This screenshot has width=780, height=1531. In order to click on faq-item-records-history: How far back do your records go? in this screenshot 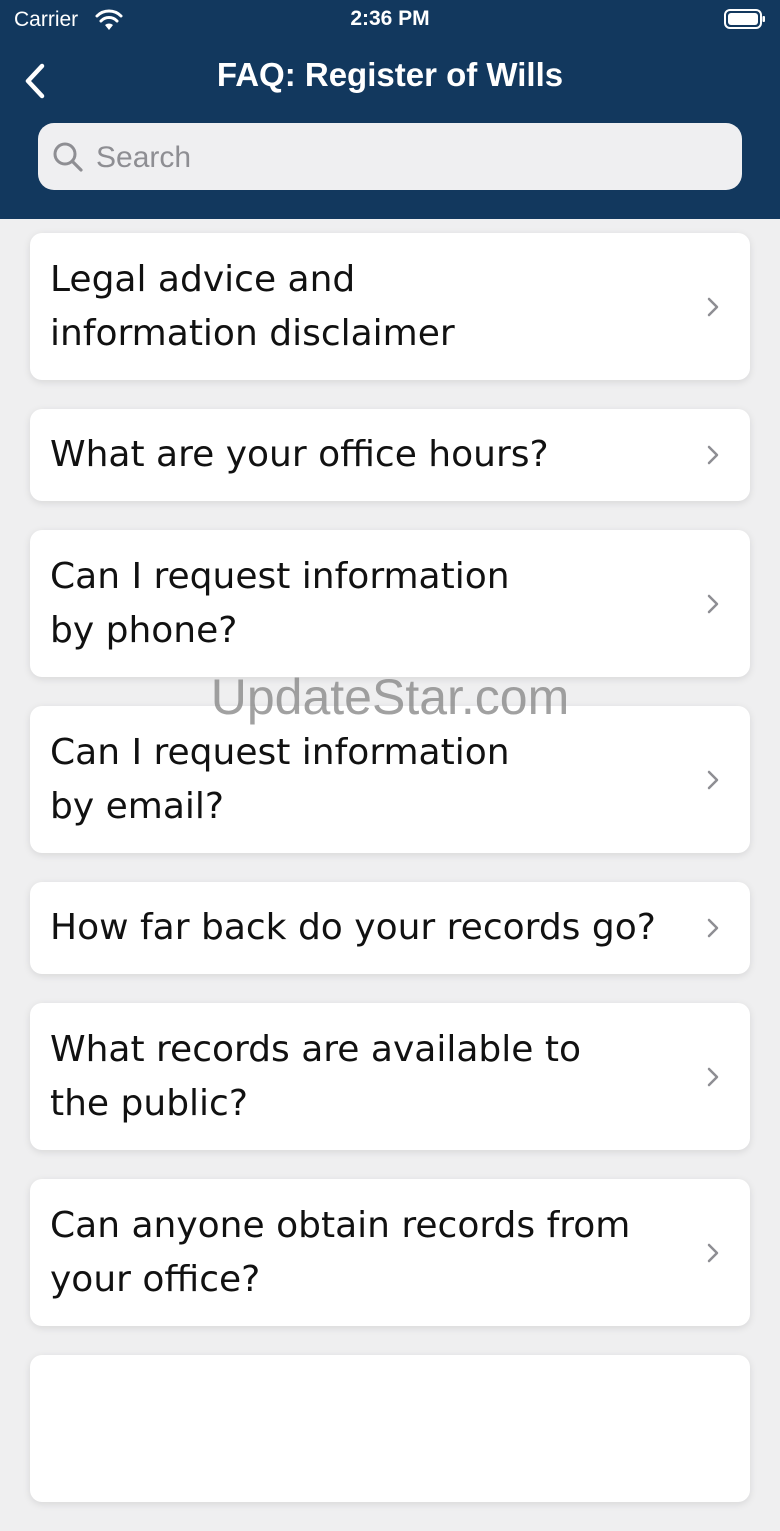, I will do `click(390, 928)`.